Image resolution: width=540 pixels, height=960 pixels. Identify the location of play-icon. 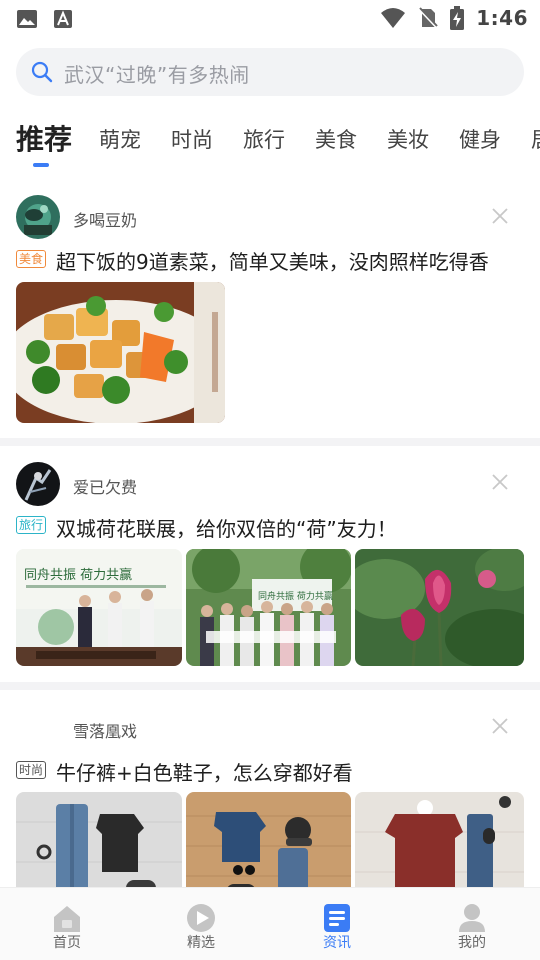
(201, 918).